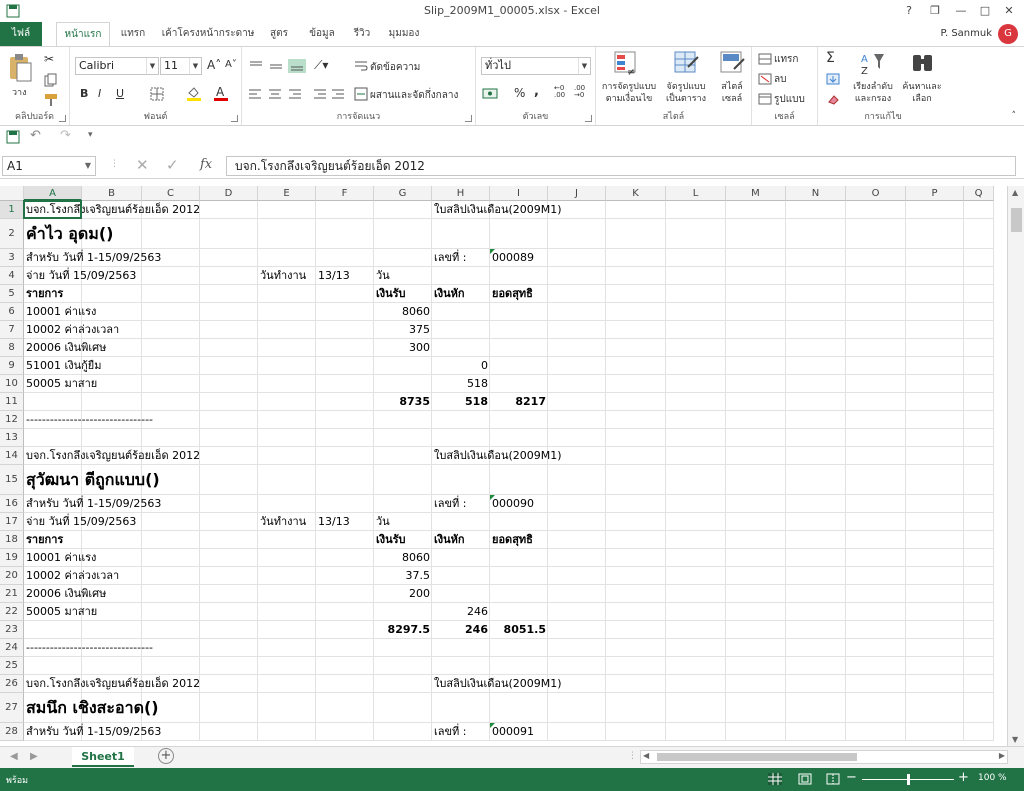 The width and height of the screenshot is (1024, 791). What do you see at coordinates (112, 193) in the screenshot?
I see `column-header-b: B` at bounding box center [112, 193].